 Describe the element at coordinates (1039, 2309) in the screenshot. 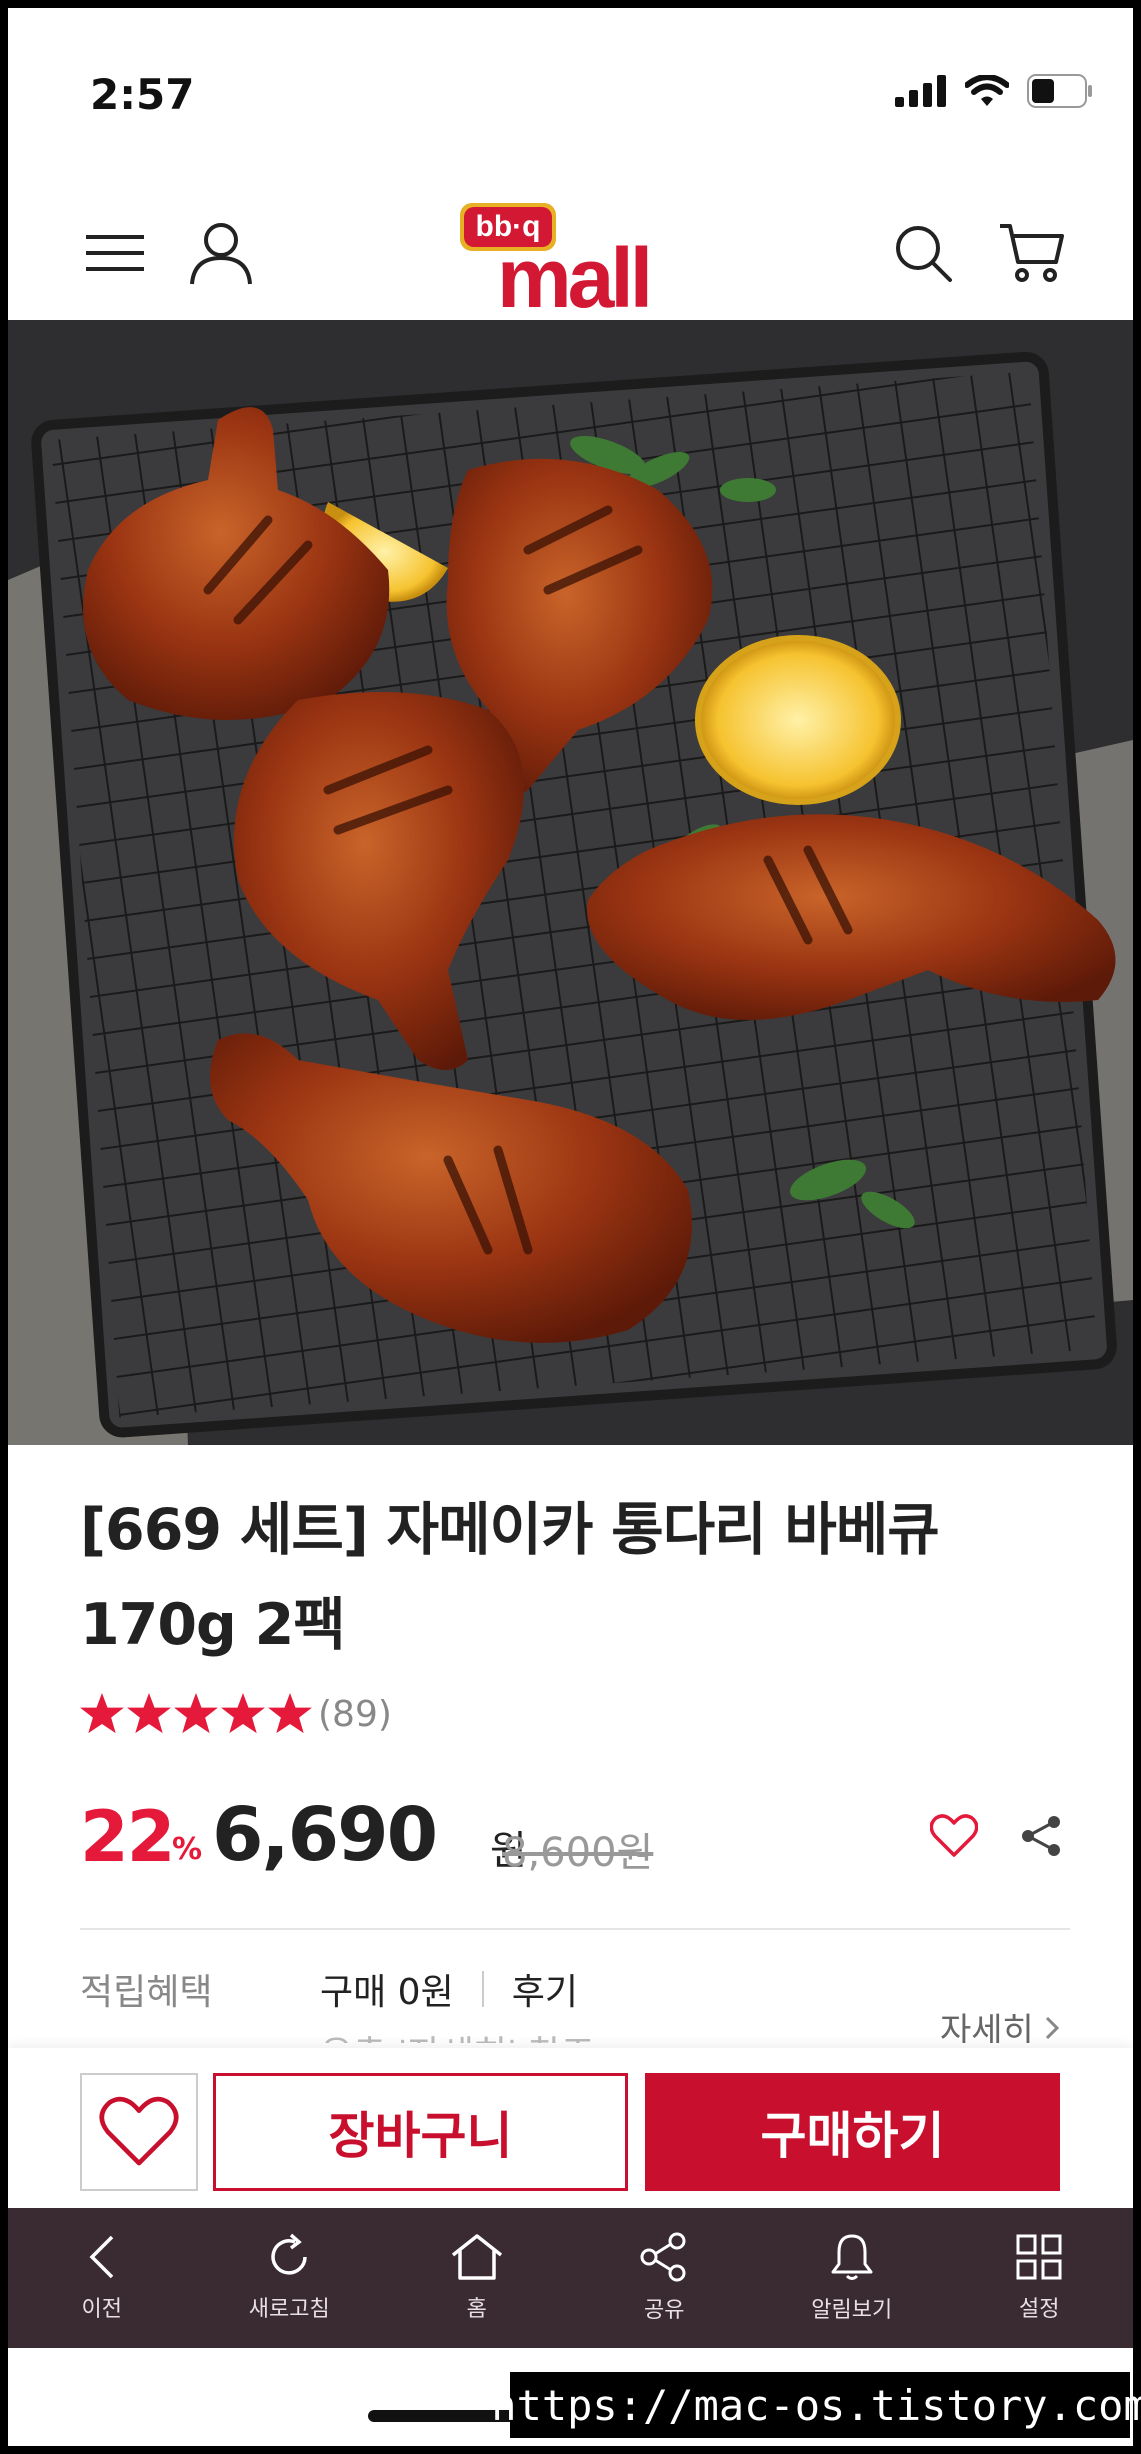

I see `nav-label: 설정` at that location.